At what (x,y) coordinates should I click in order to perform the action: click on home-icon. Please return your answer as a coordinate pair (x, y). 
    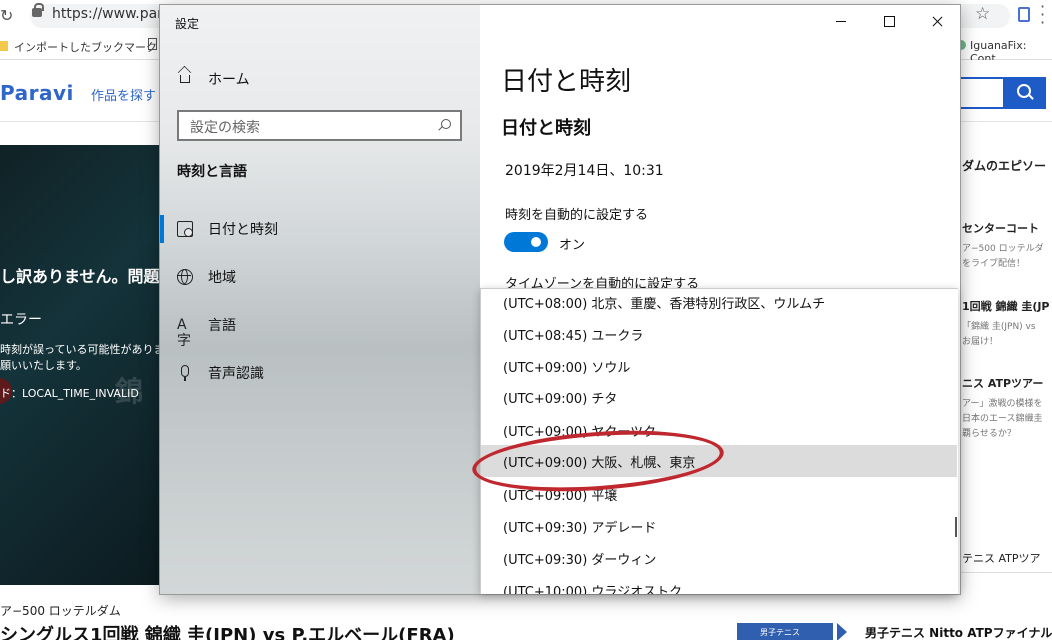
    Looking at the image, I should click on (184, 77).